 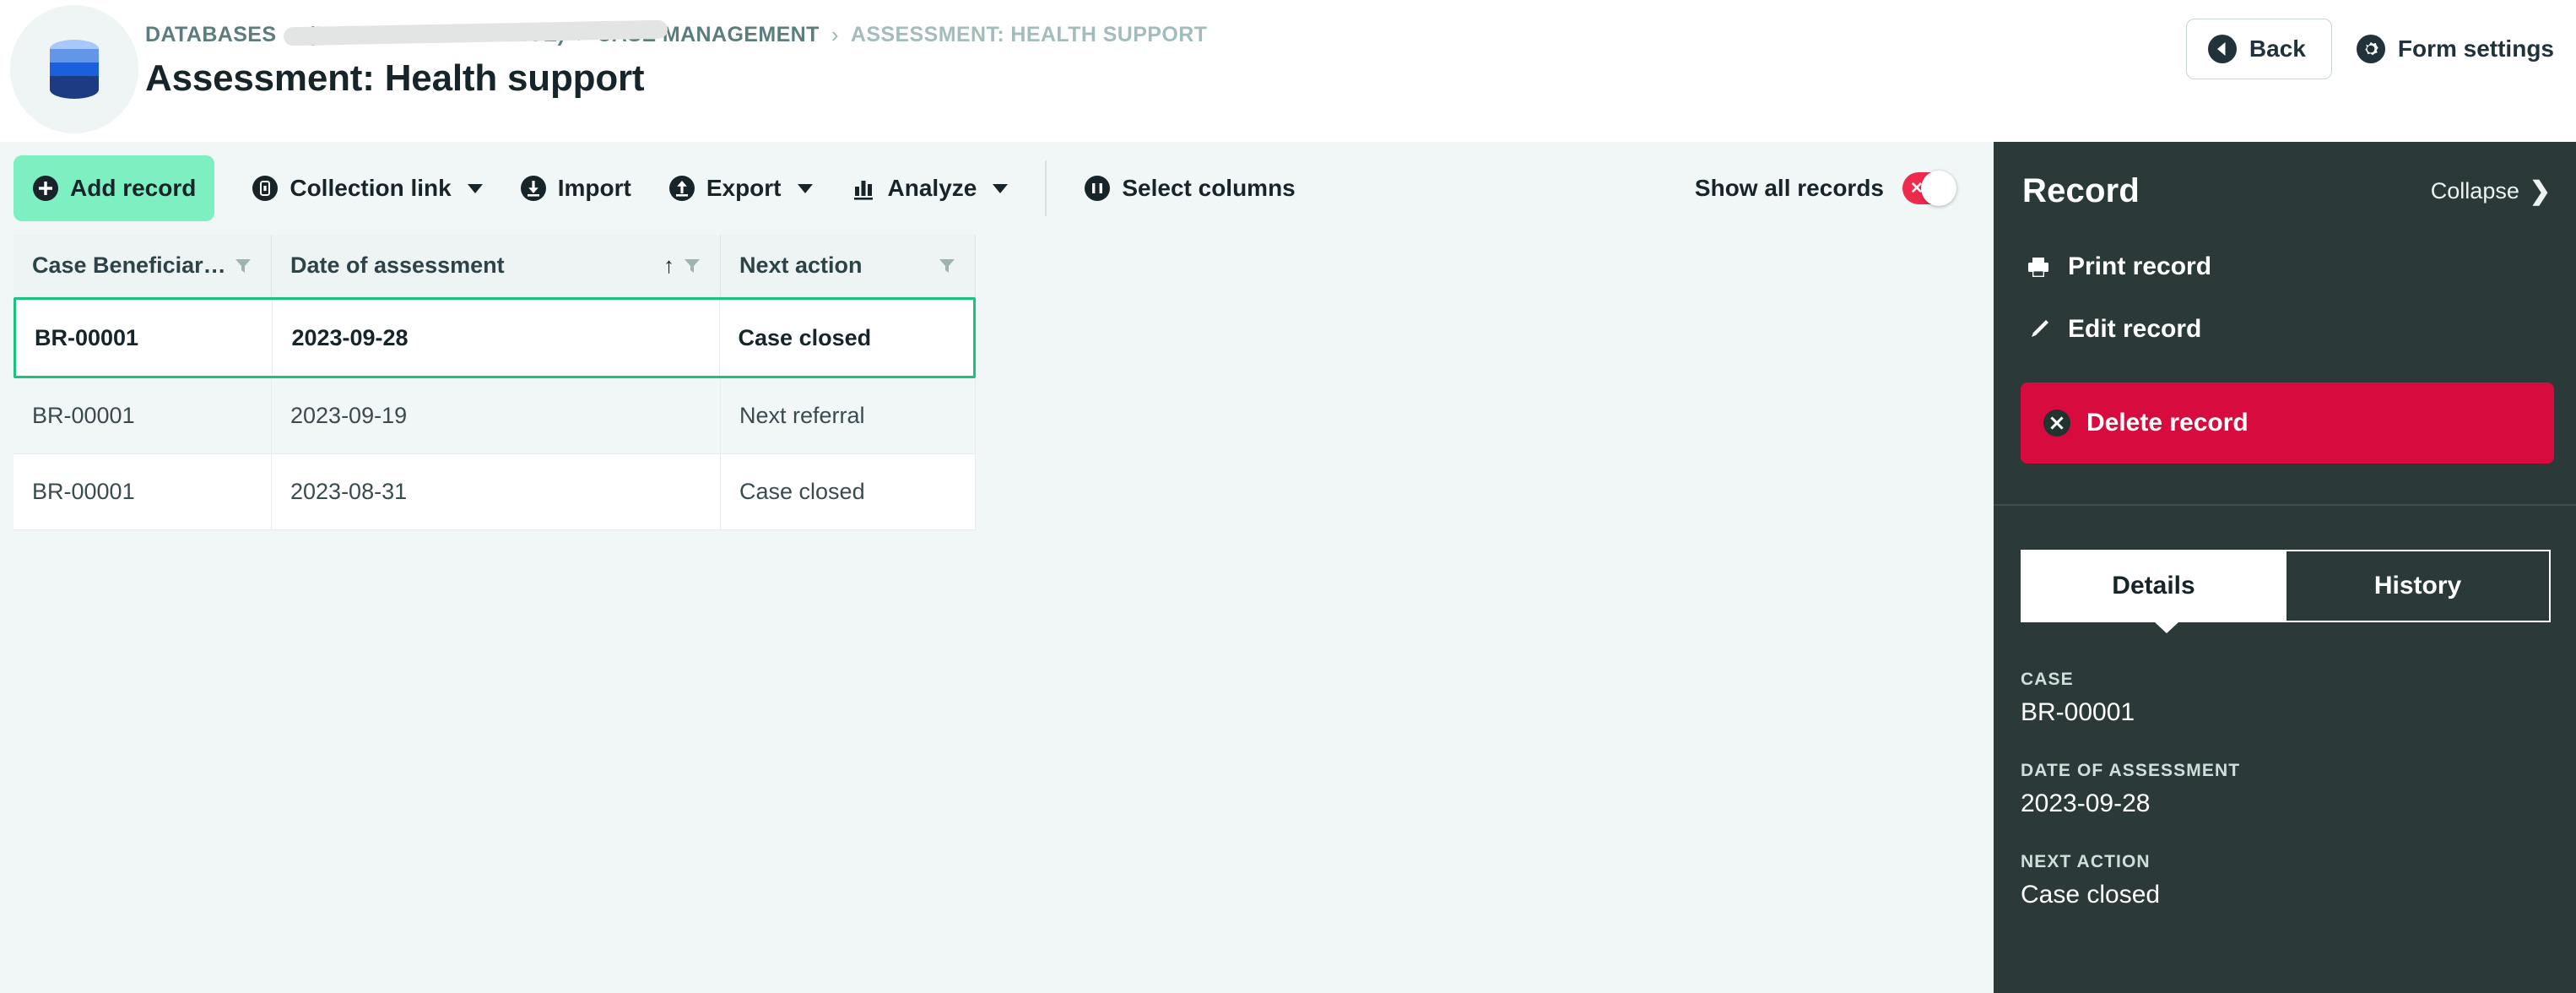 I want to click on export-label: Export, so click(x=744, y=188).